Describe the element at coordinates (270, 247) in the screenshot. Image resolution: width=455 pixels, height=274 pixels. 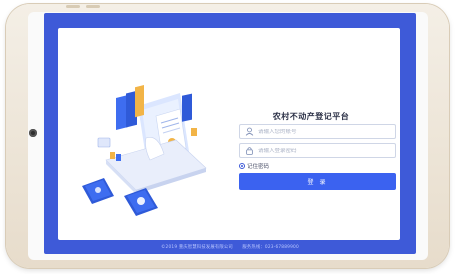
I see `hotline-text: 服务热线：023-67889900` at that location.